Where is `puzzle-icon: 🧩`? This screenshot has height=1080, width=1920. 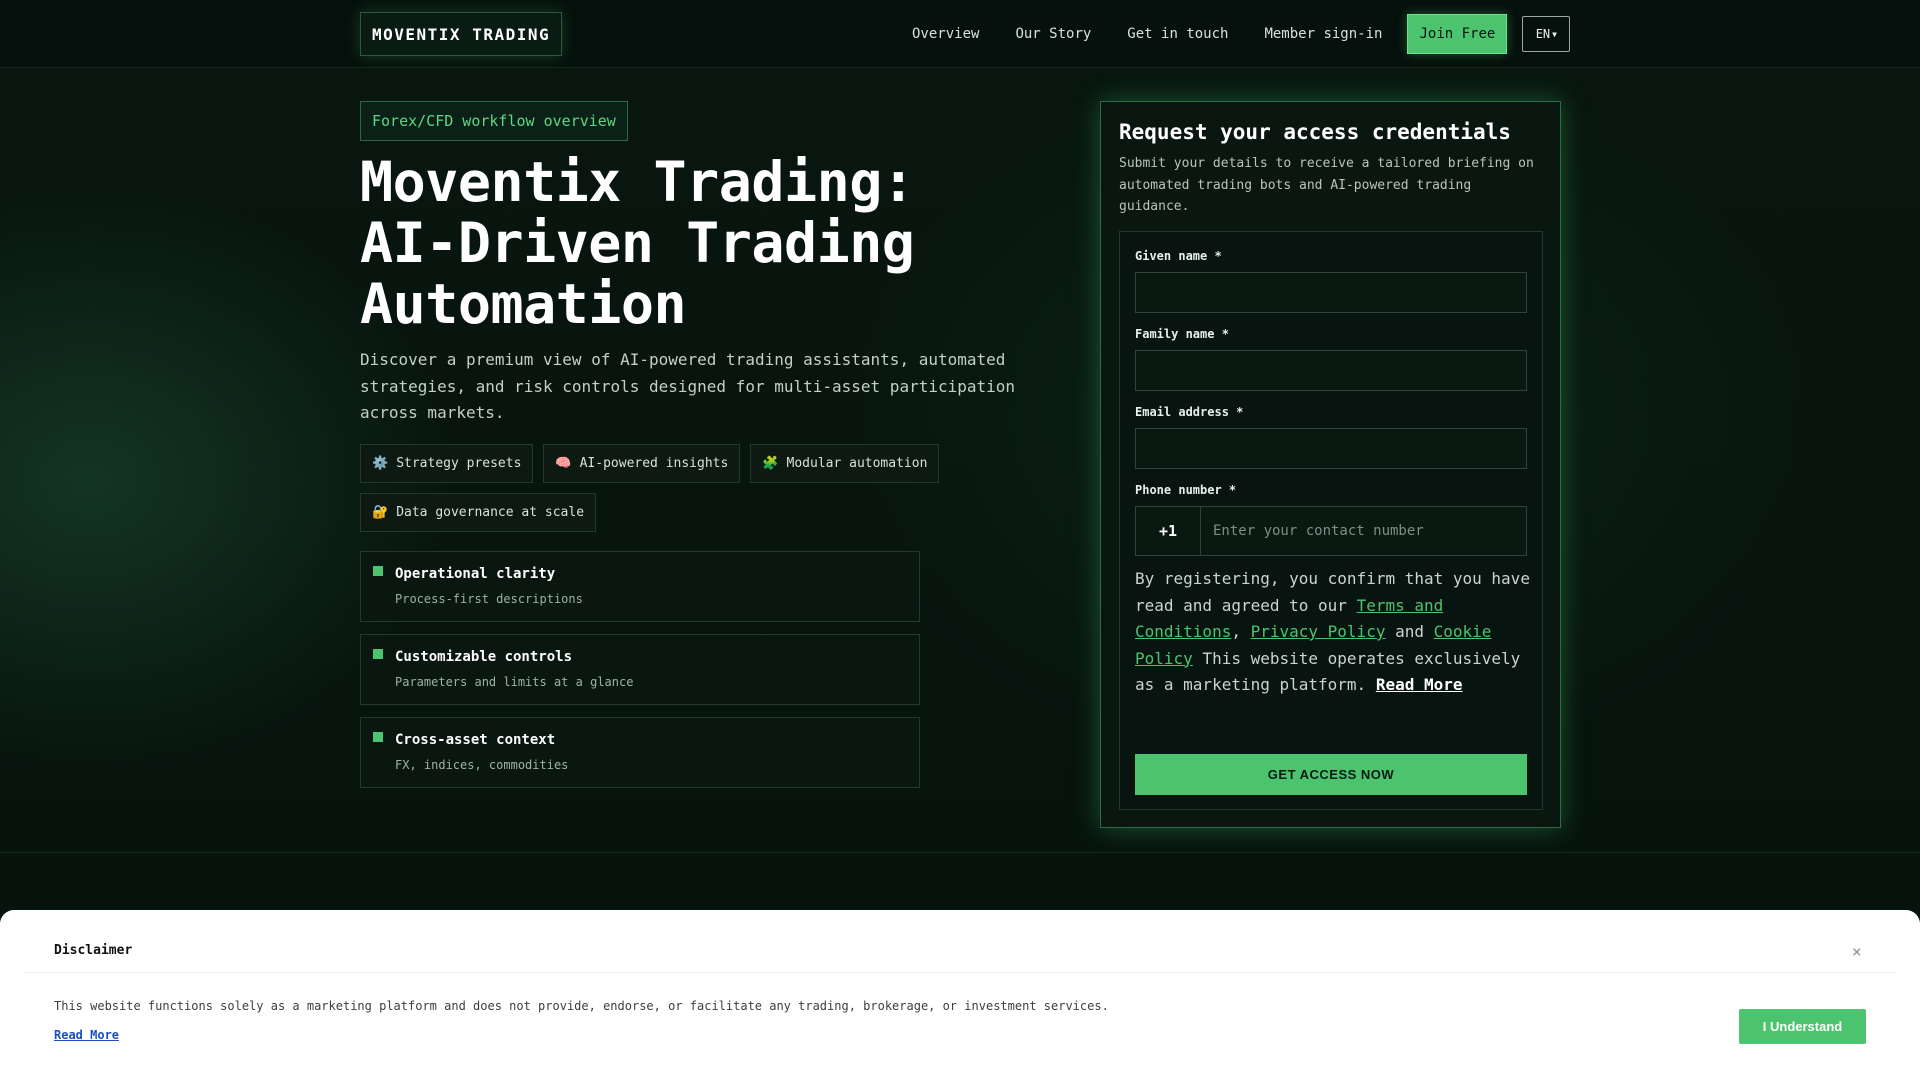
puzzle-icon: 🧩 is located at coordinates (770, 463).